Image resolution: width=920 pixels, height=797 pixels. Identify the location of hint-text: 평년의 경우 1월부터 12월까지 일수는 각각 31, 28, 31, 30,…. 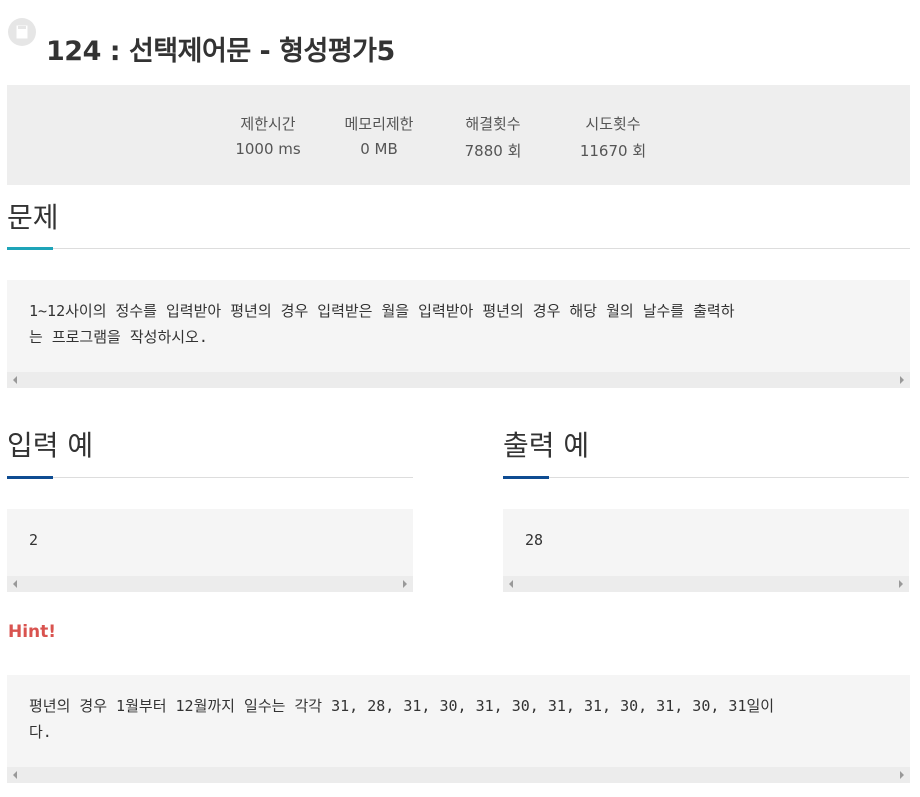
(402, 719).